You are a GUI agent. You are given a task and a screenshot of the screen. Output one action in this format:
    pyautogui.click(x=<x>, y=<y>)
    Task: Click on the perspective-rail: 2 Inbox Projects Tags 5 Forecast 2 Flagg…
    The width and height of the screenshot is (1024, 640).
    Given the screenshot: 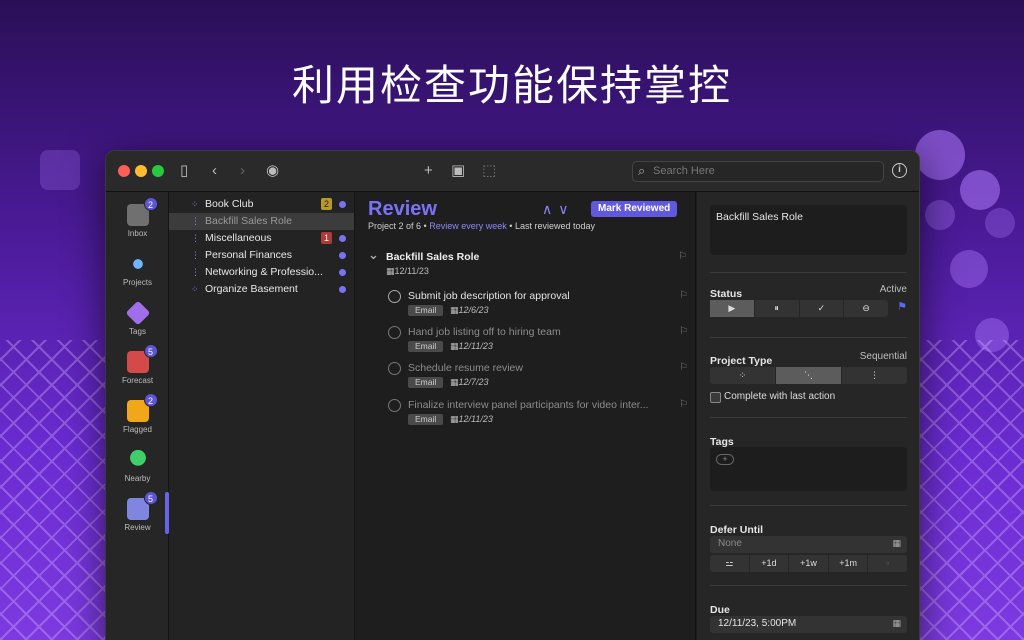 What is the action you would take?
    pyautogui.click(x=137, y=416)
    